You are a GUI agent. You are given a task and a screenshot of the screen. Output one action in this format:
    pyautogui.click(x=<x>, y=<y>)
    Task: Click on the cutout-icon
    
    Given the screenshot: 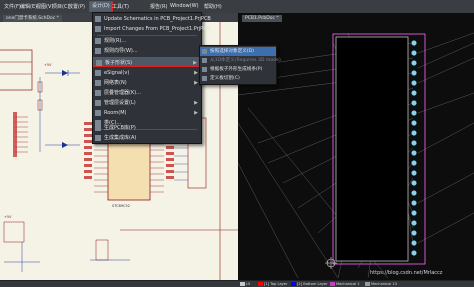 What is the action you would take?
    pyautogui.click(x=204, y=78)
    